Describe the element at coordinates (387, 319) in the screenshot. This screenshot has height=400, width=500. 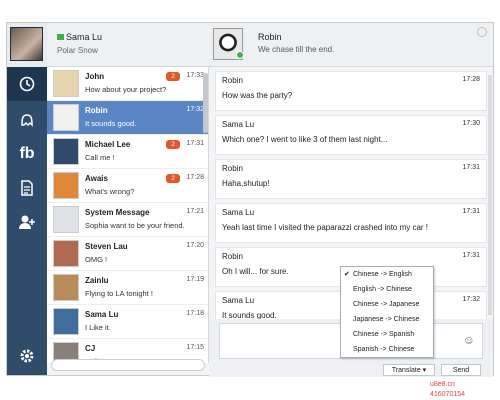
I see `translate-option: Japanese -> Chinese` at that location.